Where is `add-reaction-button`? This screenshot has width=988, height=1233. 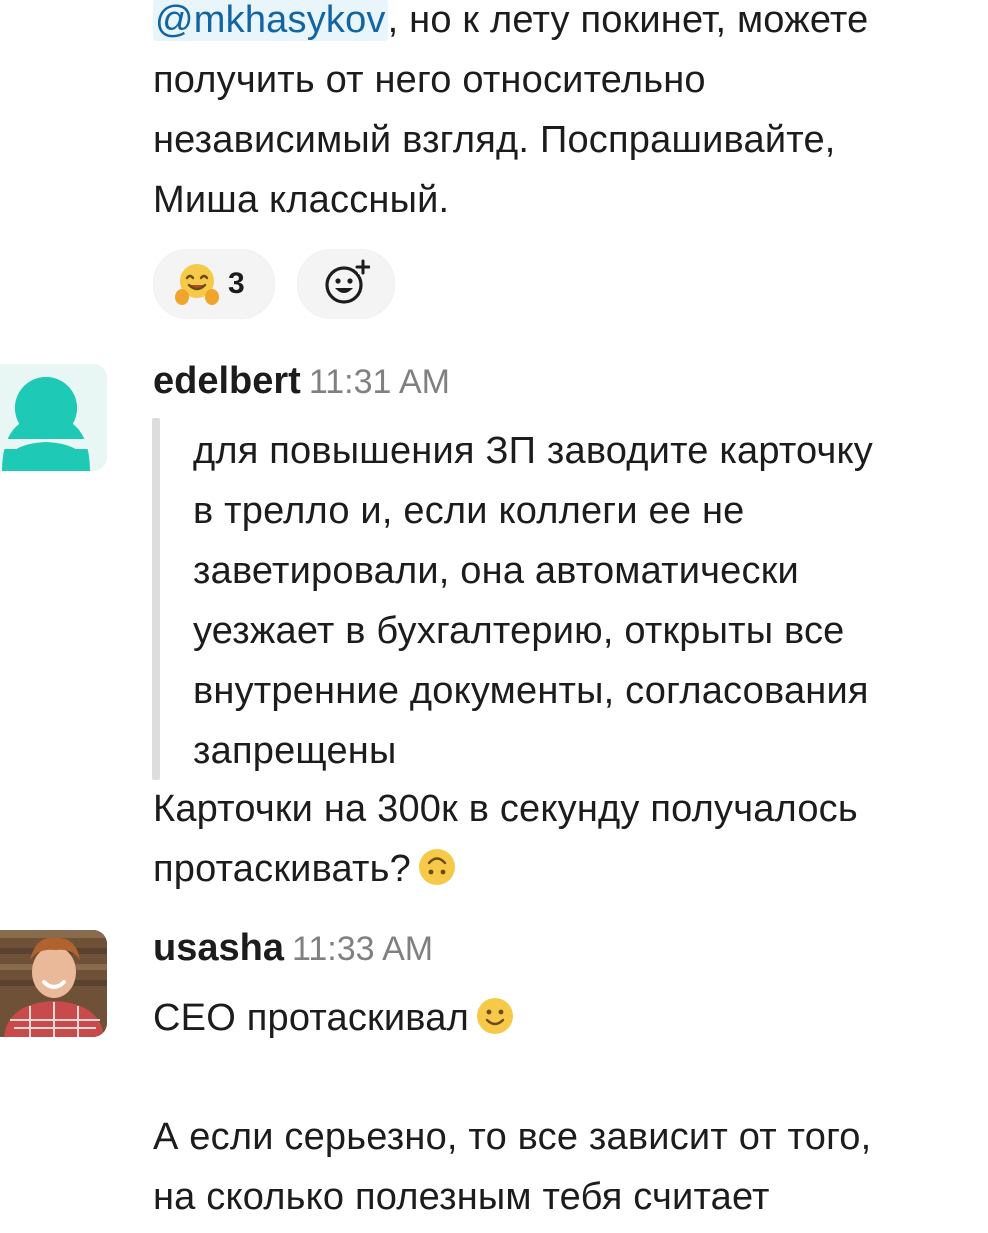
add-reaction-button is located at coordinates (346, 284).